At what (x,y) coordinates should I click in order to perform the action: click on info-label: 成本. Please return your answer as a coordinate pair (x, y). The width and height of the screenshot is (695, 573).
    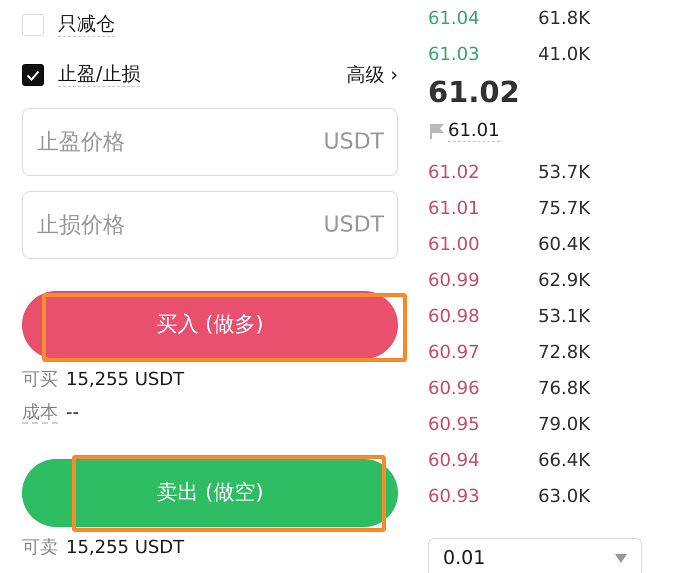
    Looking at the image, I should click on (40, 413).